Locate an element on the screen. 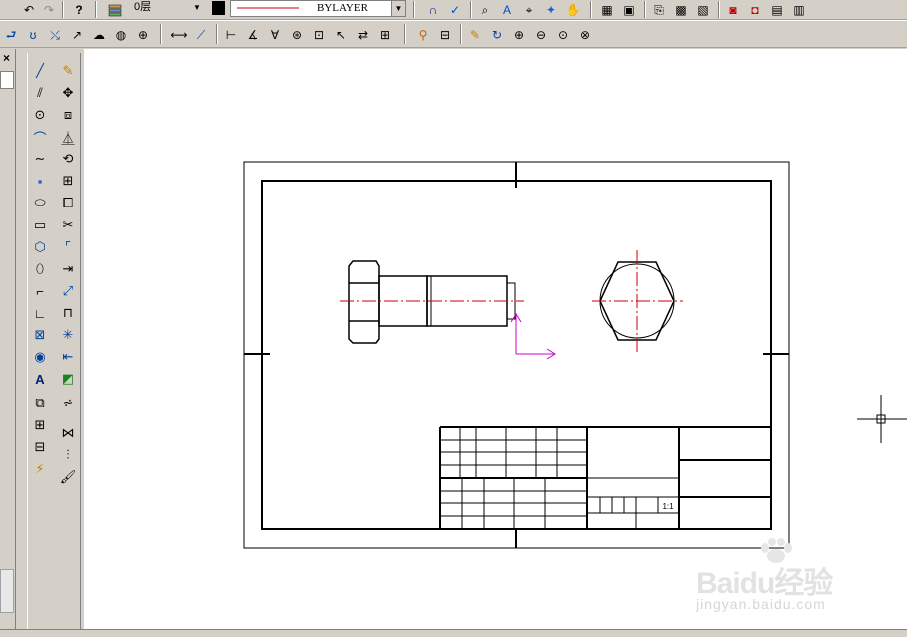 Image resolution: width=907 pixels, height=637 pixels. match-properties-icon: 🖌 is located at coordinates (68, 477).